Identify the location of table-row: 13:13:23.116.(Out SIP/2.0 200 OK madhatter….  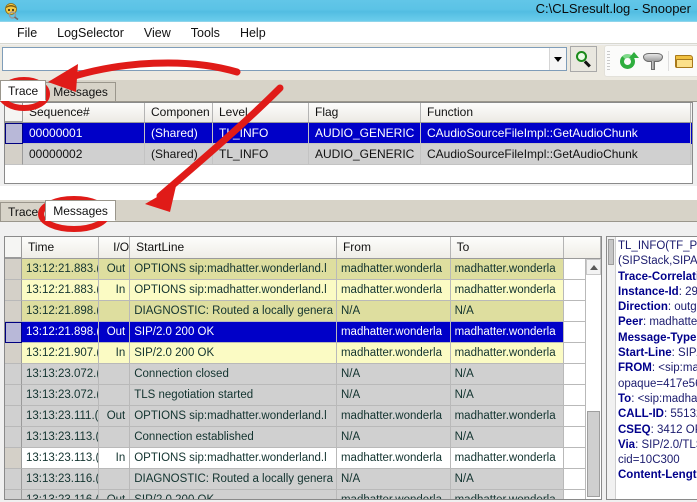
(303, 494).